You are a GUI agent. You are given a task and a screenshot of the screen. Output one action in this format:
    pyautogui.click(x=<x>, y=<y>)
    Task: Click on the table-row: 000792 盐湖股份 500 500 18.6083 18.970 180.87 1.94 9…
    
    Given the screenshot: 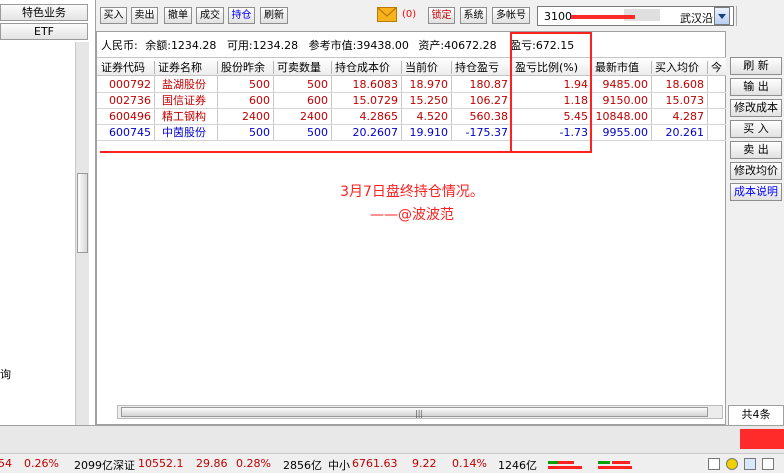 What is the action you would take?
    pyautogui.click(x=412, y=85)
    